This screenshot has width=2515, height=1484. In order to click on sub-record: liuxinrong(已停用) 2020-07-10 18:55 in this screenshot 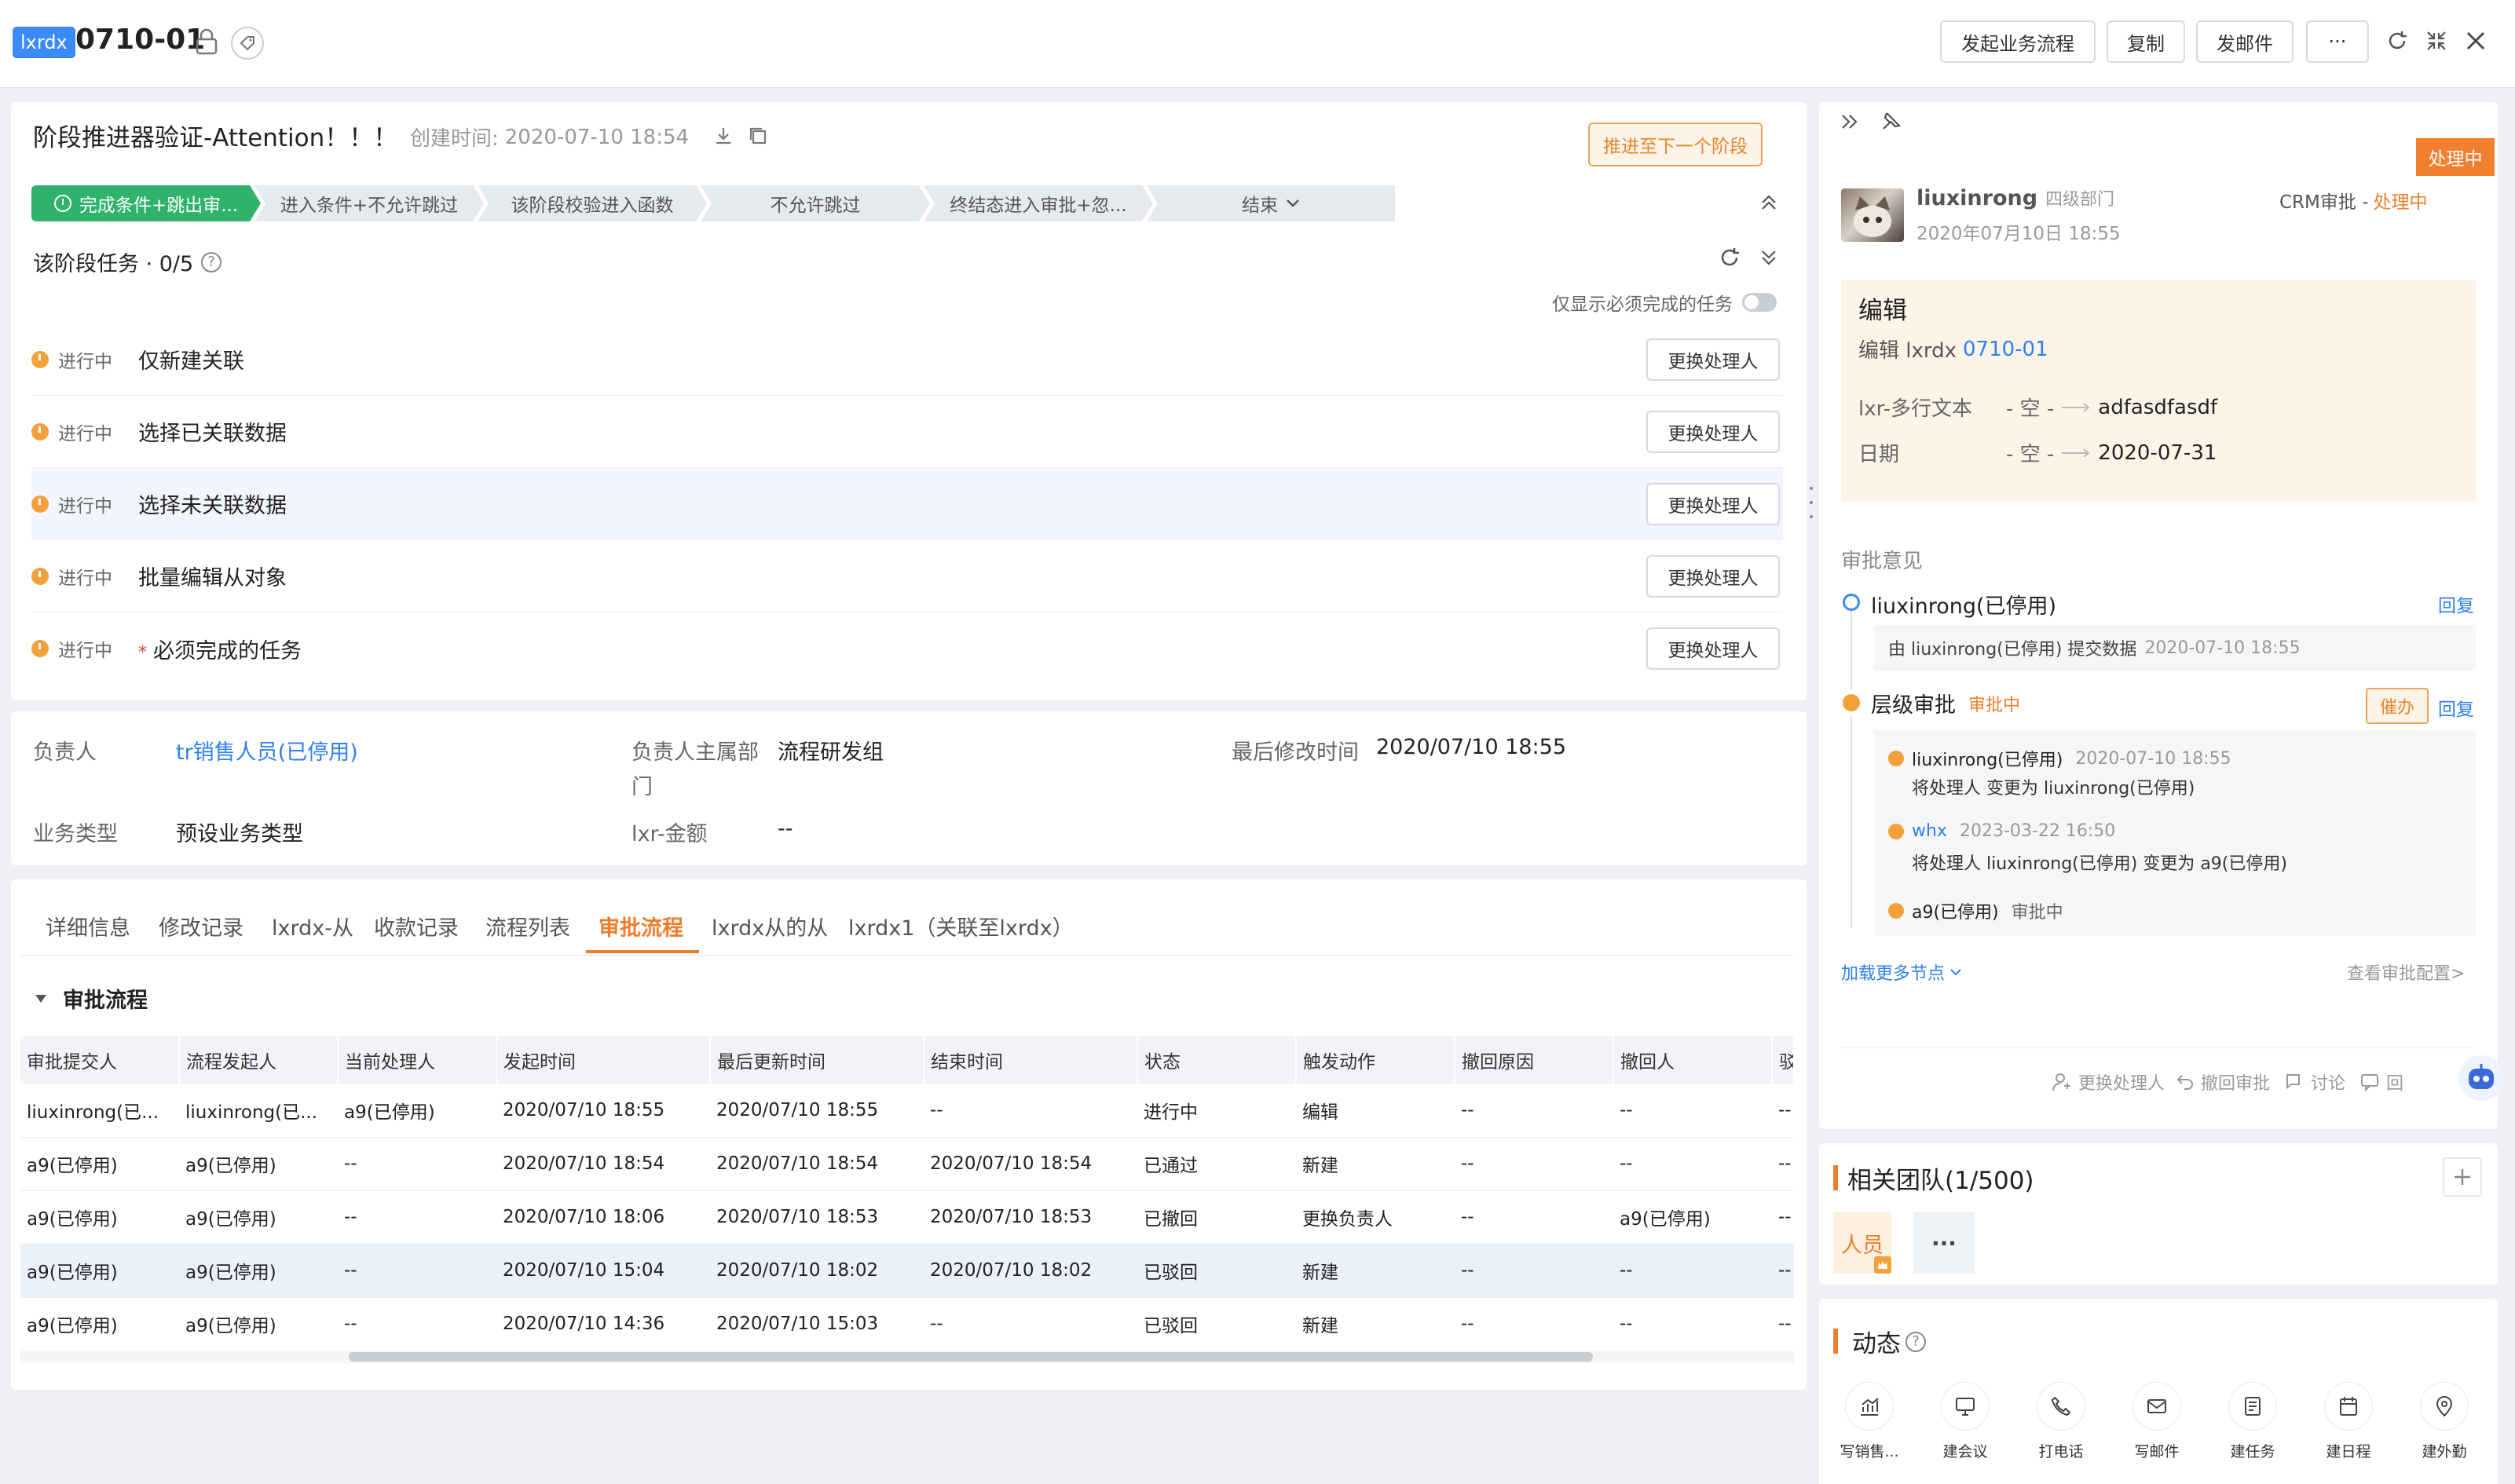, I will do `click(2059, 759)`.